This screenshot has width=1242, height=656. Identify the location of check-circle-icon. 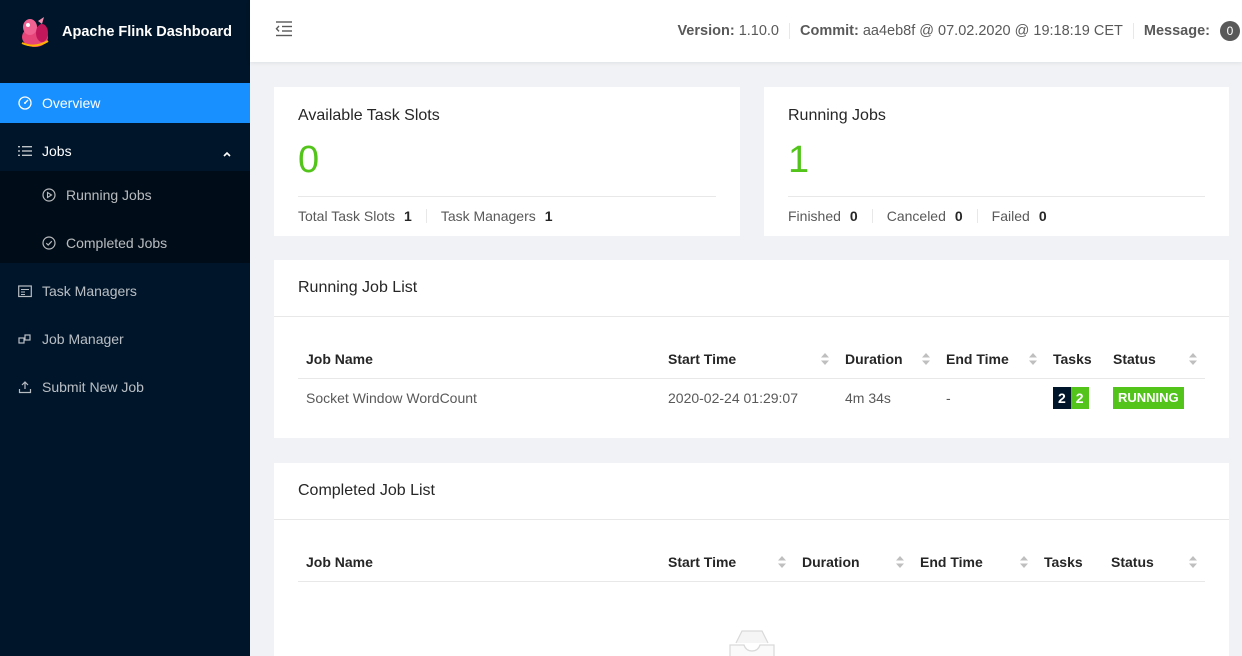
(49, 243).